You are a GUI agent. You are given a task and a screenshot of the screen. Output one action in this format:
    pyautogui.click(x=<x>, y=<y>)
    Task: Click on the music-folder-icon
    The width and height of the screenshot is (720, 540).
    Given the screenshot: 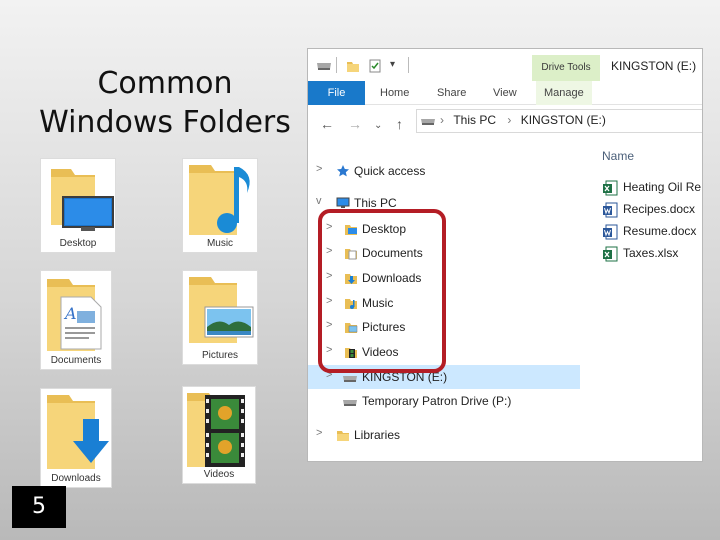 What is the action you would take?
    pyautogui.click(x=219, y=200)
    